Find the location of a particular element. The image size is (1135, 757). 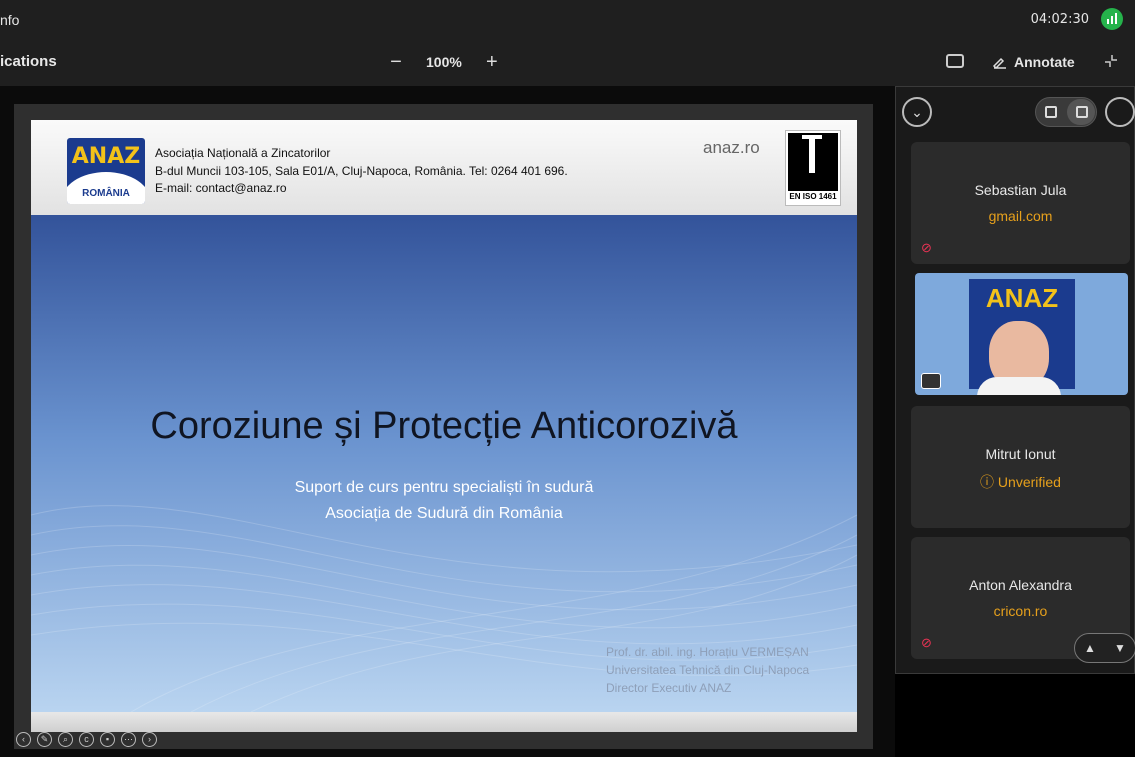

share-screen-icon is located at coordinates (955, 61).